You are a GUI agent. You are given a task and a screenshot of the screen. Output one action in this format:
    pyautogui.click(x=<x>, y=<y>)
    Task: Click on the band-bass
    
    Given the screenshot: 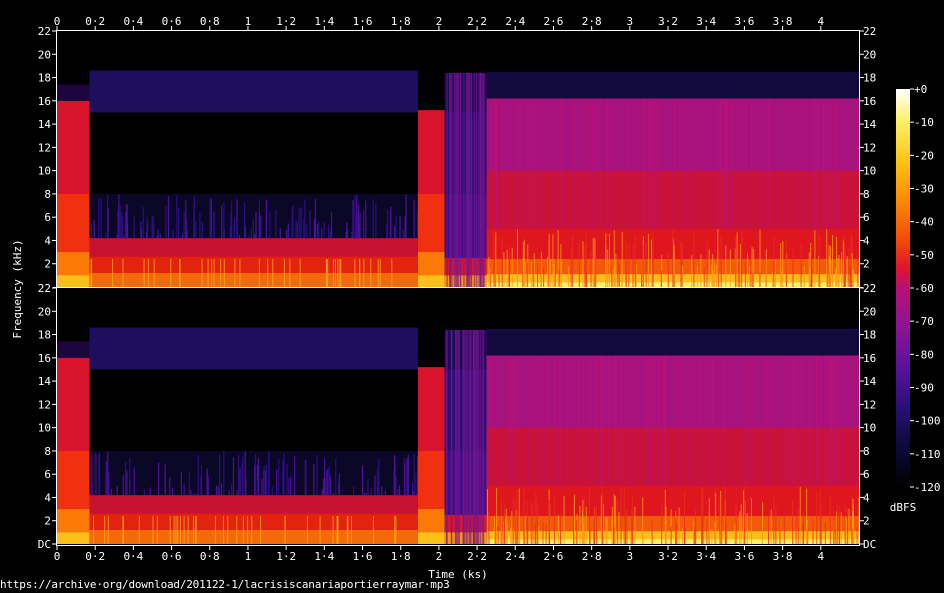 What is the action you would take?
    pyautogui.click(x=431, y=538)
    